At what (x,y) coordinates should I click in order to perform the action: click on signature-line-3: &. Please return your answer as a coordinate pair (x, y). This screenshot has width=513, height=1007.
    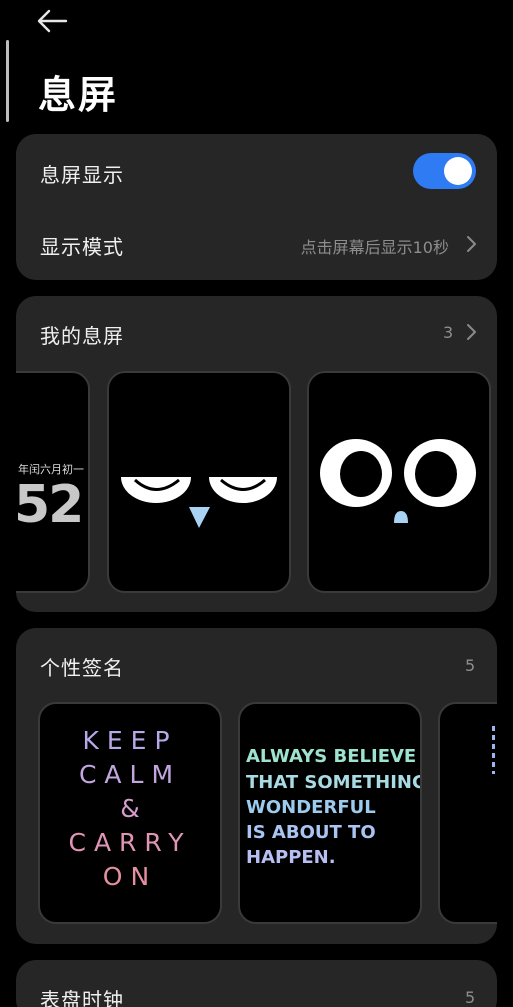
    Looking at the image, I should click on (130, 808).